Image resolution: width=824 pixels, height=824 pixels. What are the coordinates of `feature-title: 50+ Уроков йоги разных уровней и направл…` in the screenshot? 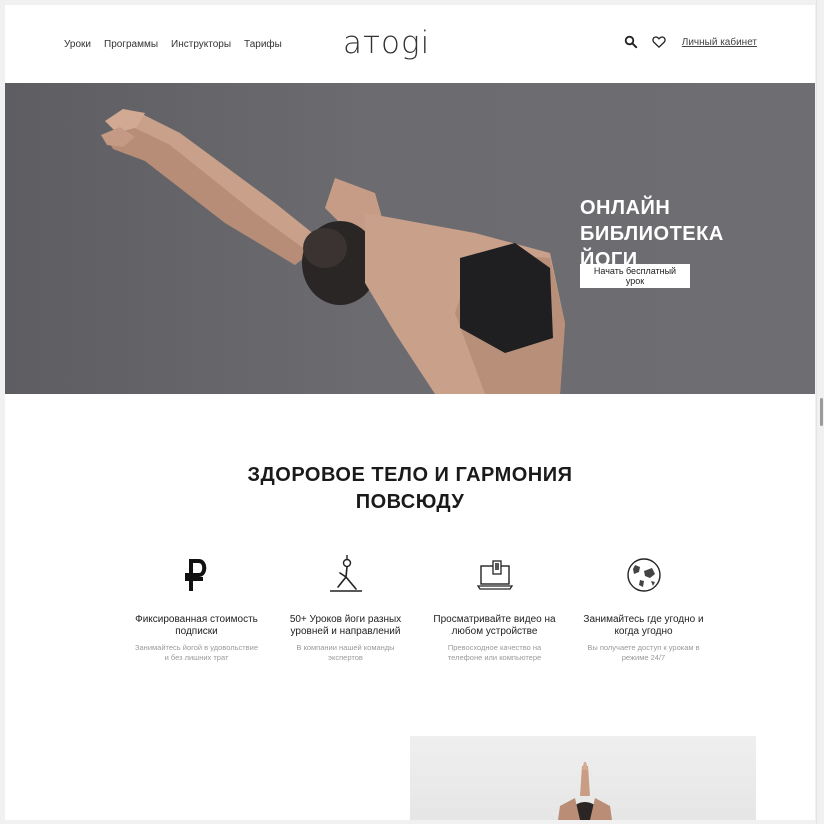 It's located at (345, 625).